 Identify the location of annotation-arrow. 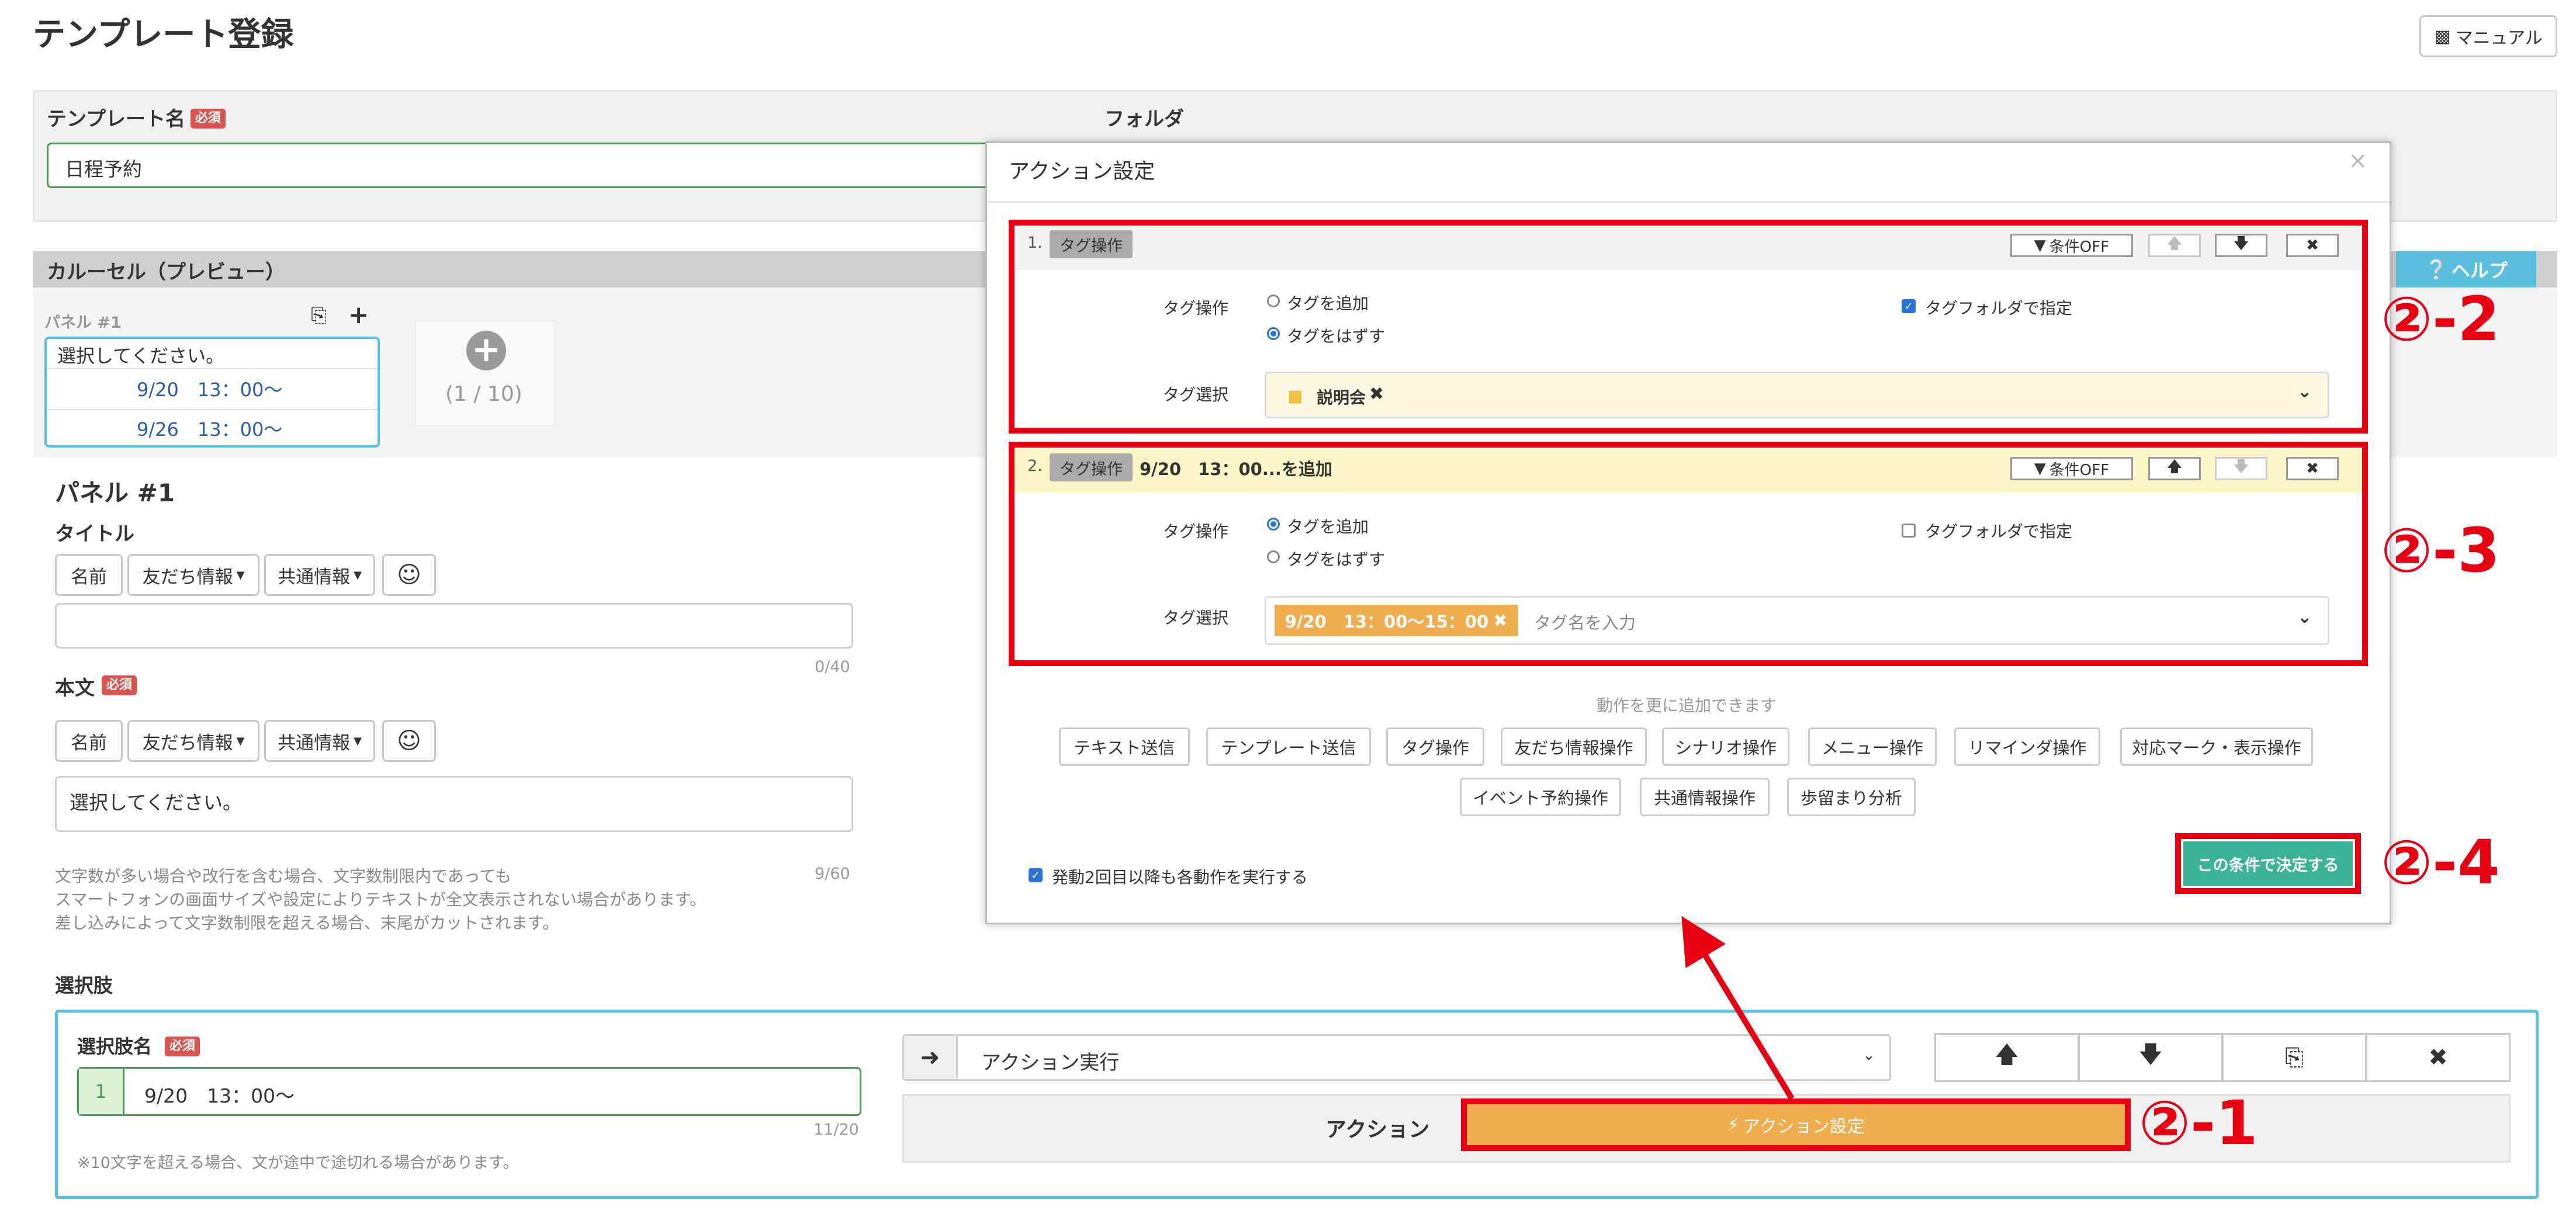
(1738, 1008).